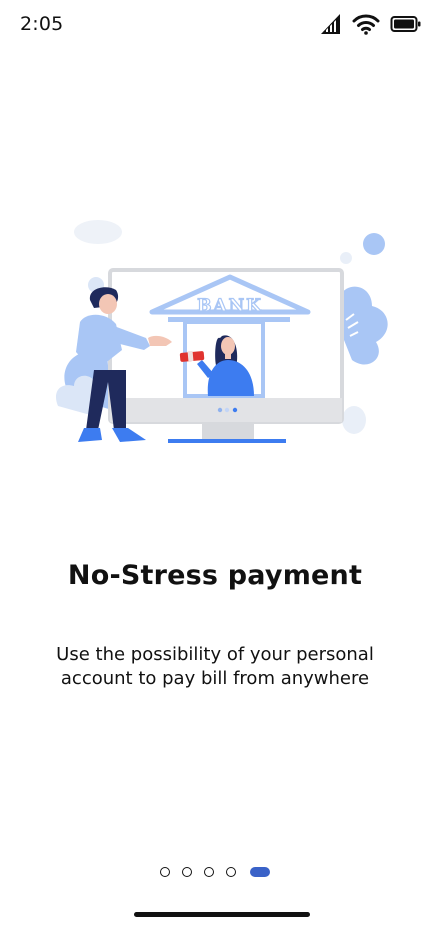 The width and height of the screenshot is (430, 932). What do you see at coordinates (406, 24) in the screenshot?
I see `battery-icon` at bounding box center [406, 24].